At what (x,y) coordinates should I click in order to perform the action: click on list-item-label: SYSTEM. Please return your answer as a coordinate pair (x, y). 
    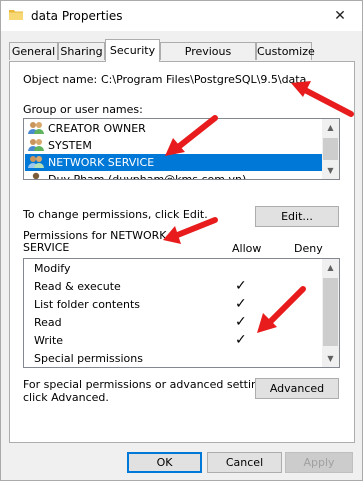
    Looking at the image, I should click on (70, 145).